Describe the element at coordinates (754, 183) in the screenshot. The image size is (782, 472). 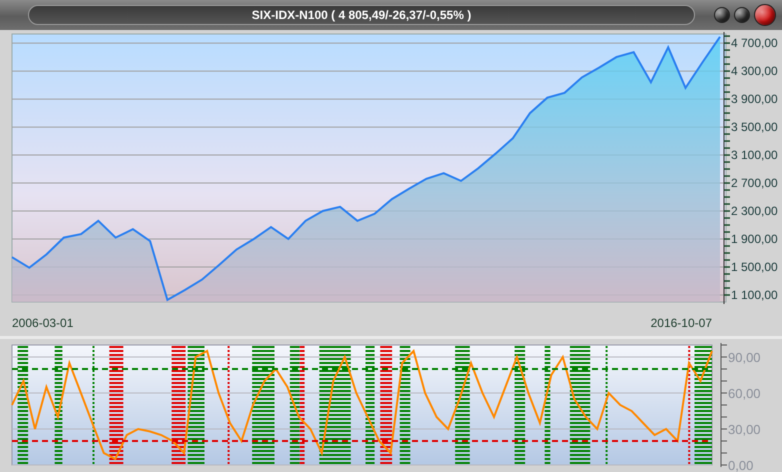
I see `axis-label: 2 700,00` at that location.